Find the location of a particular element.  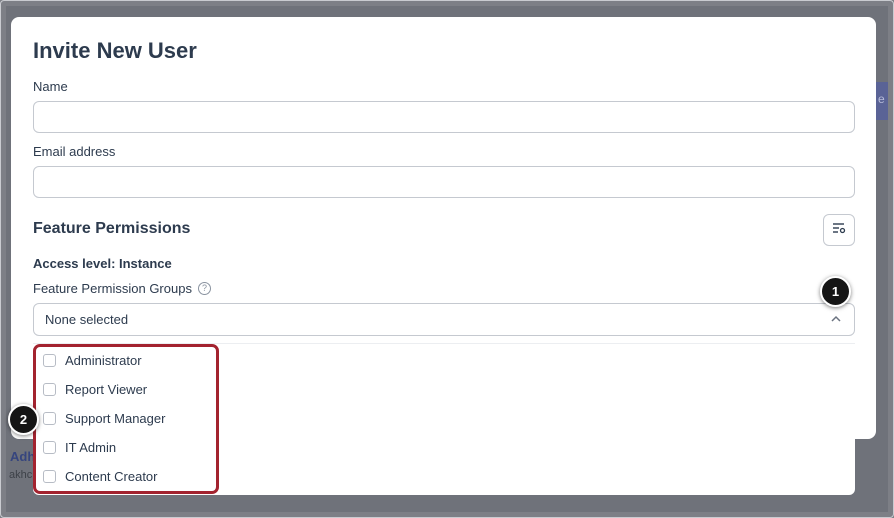

permissions-settings-button is located at coordinates (839, 230).